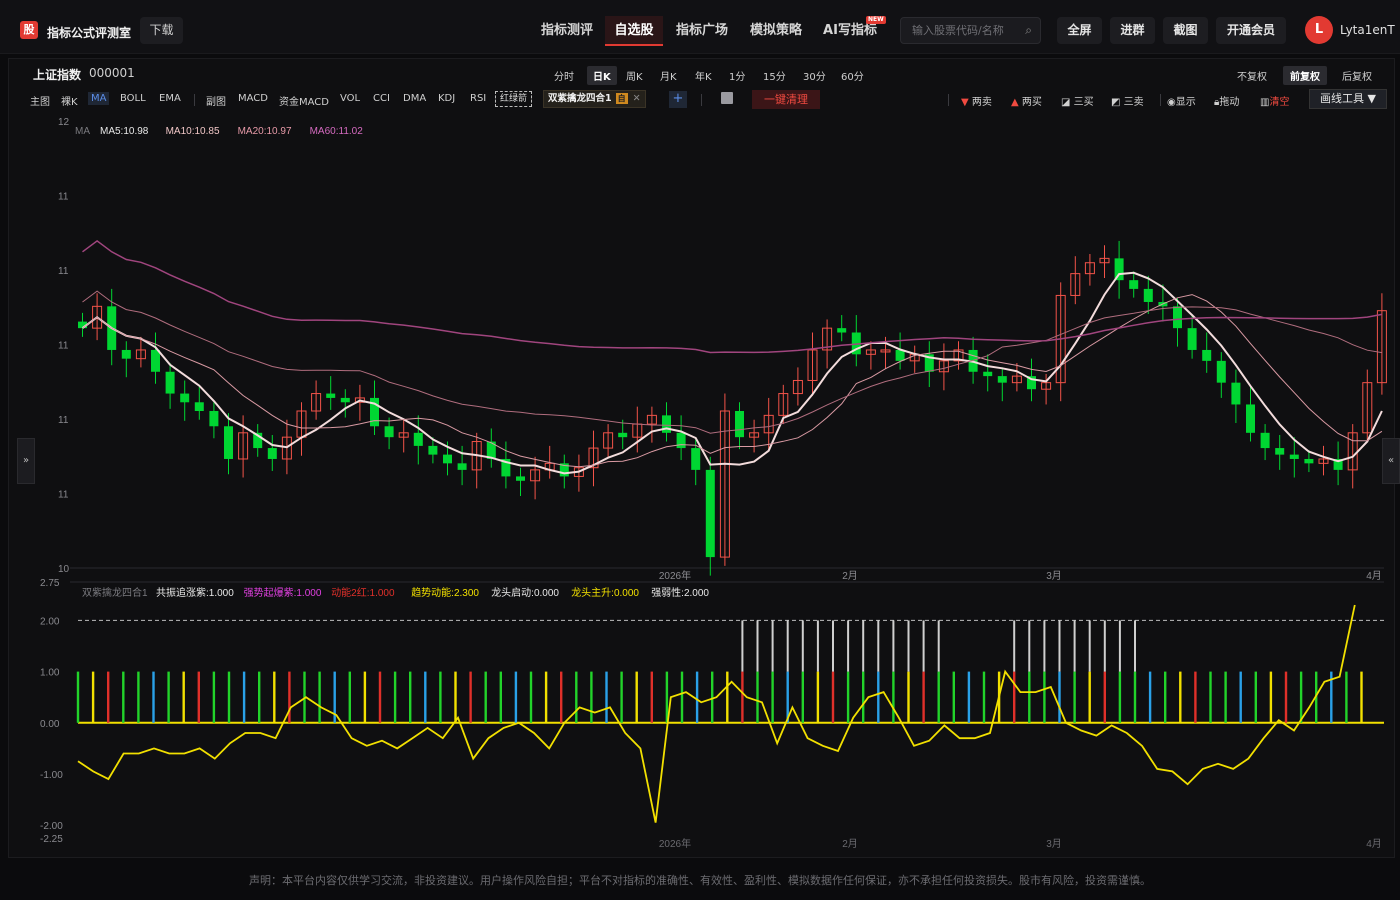  What do you see at coordinates (50, 673) in the screenshot?
I see `sub-y-tick-label: 1.00` at bounding box center [50, 673].